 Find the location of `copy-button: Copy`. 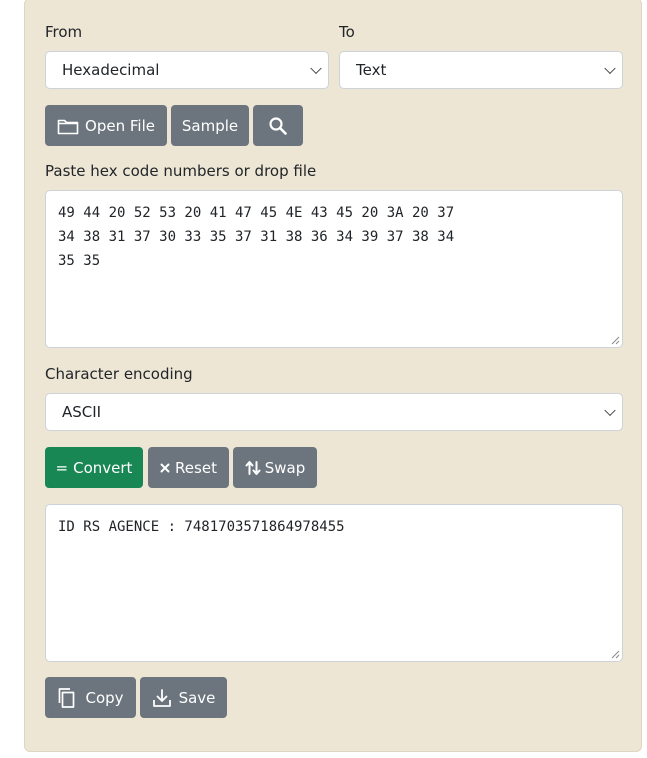

copy-button: Copy is located at coordinates (90, 697).